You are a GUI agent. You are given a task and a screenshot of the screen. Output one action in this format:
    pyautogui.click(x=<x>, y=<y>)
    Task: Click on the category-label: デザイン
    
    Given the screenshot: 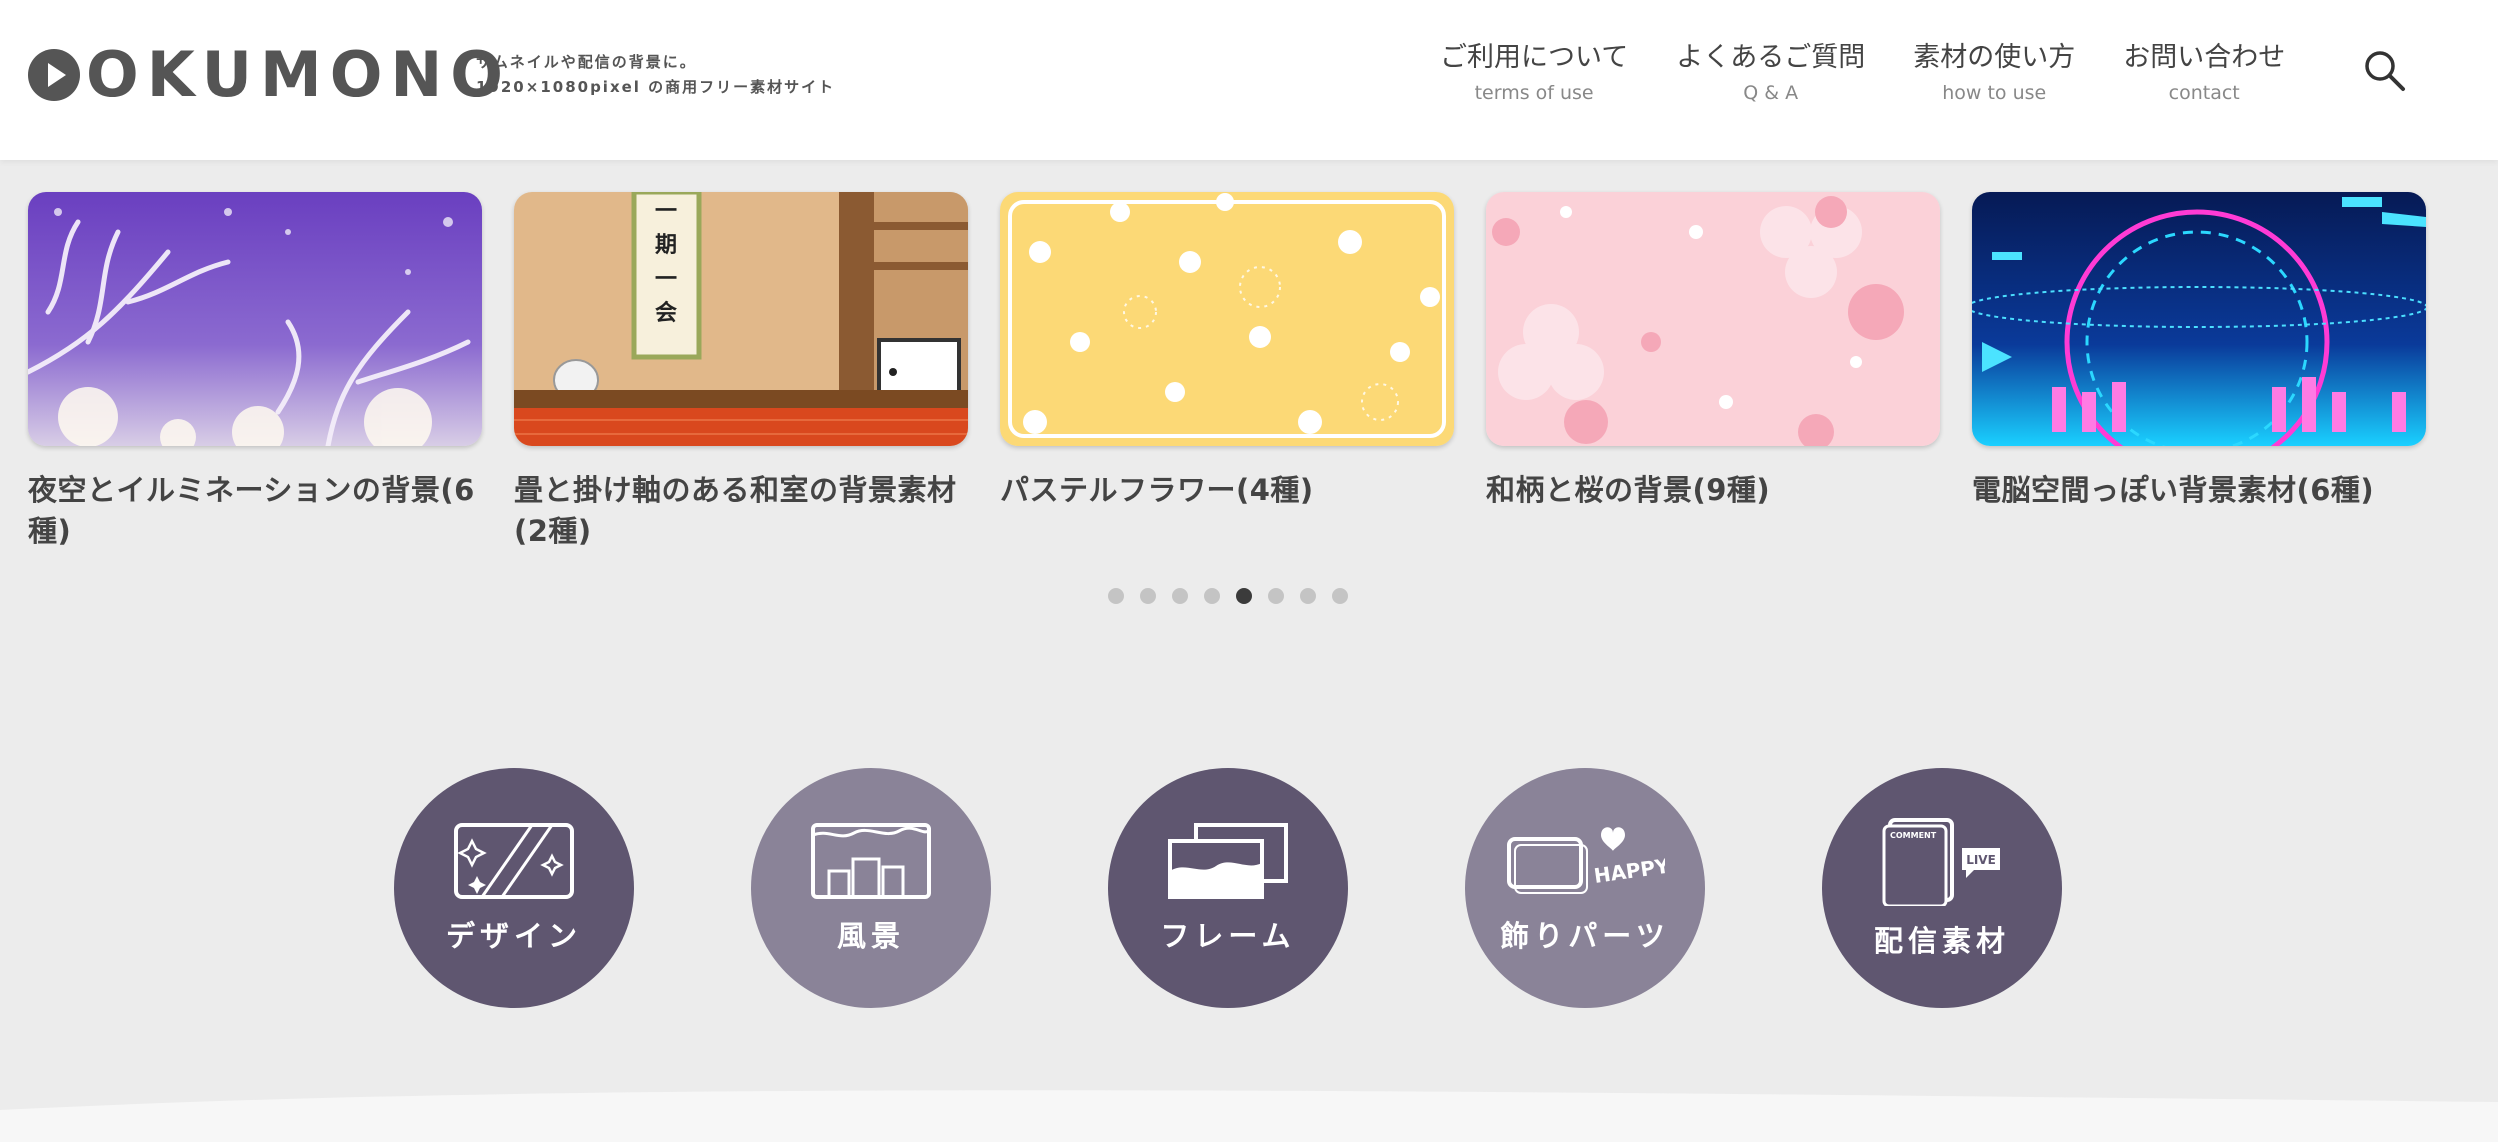 What is the action you would take?
    pyautogui.click(x=513, y=936)
    